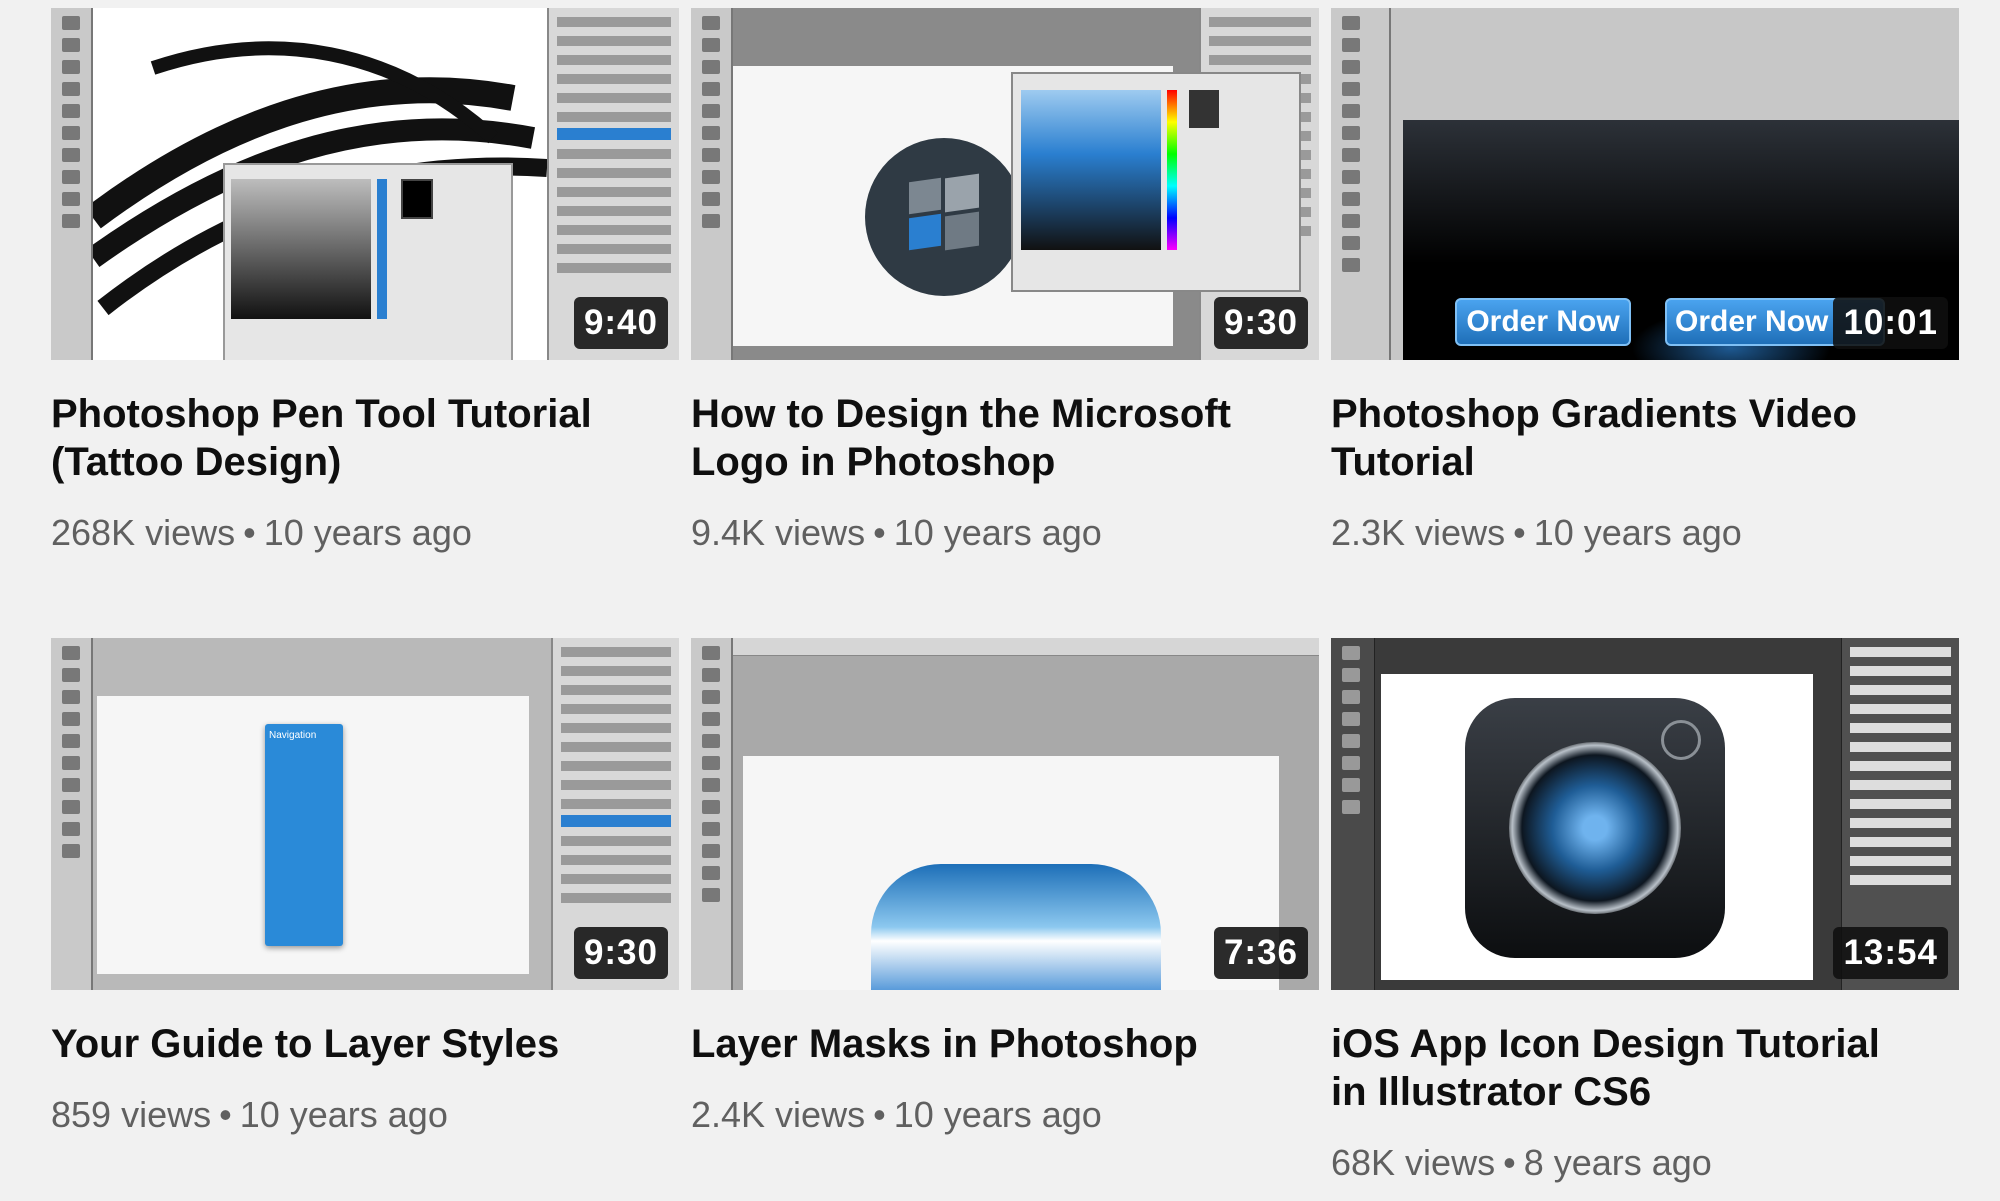 This screenshot has width=2000, height=1201. Describe the element at coordinates (1890, 323) in the screenshot. I see `duration-badge: 10:01` at that location.